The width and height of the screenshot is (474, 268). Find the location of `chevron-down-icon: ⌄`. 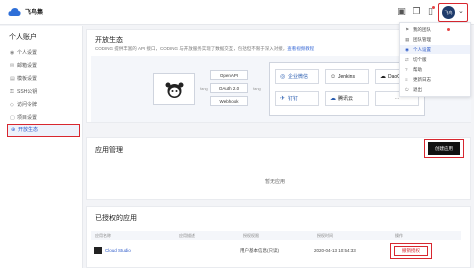

chevron-down-icon: ⌄ is located at coordinates (461, 11).